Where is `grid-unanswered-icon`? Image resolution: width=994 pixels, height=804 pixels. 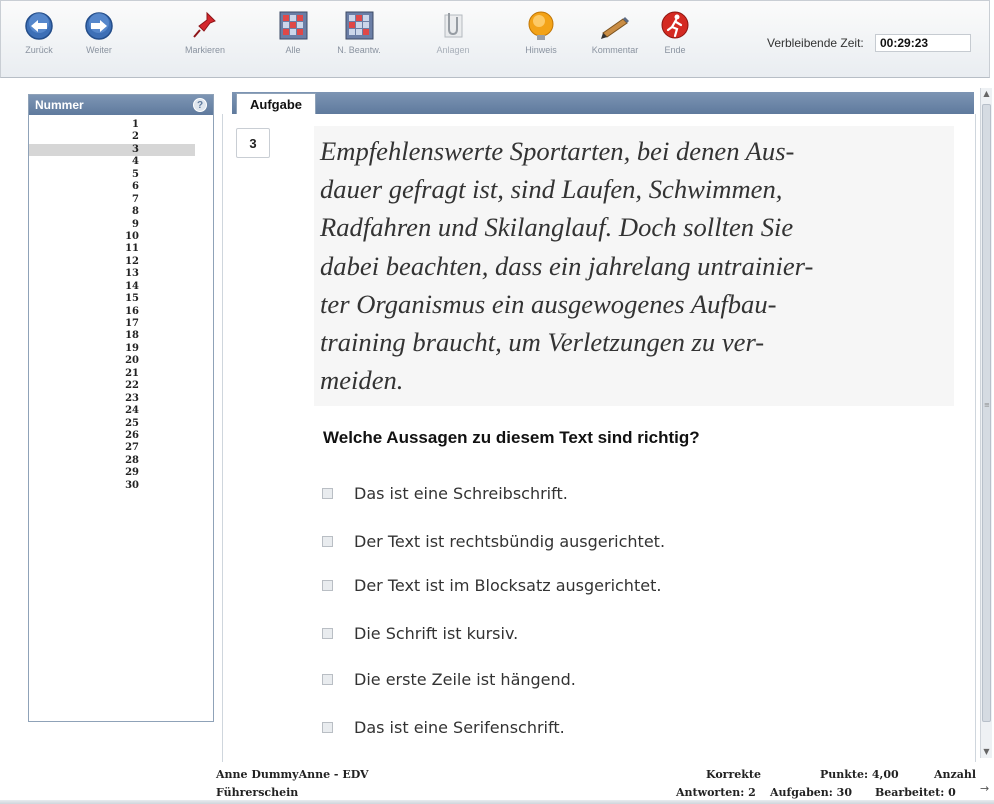 grid-unanswered-icon is located at coordinates (359, 25).